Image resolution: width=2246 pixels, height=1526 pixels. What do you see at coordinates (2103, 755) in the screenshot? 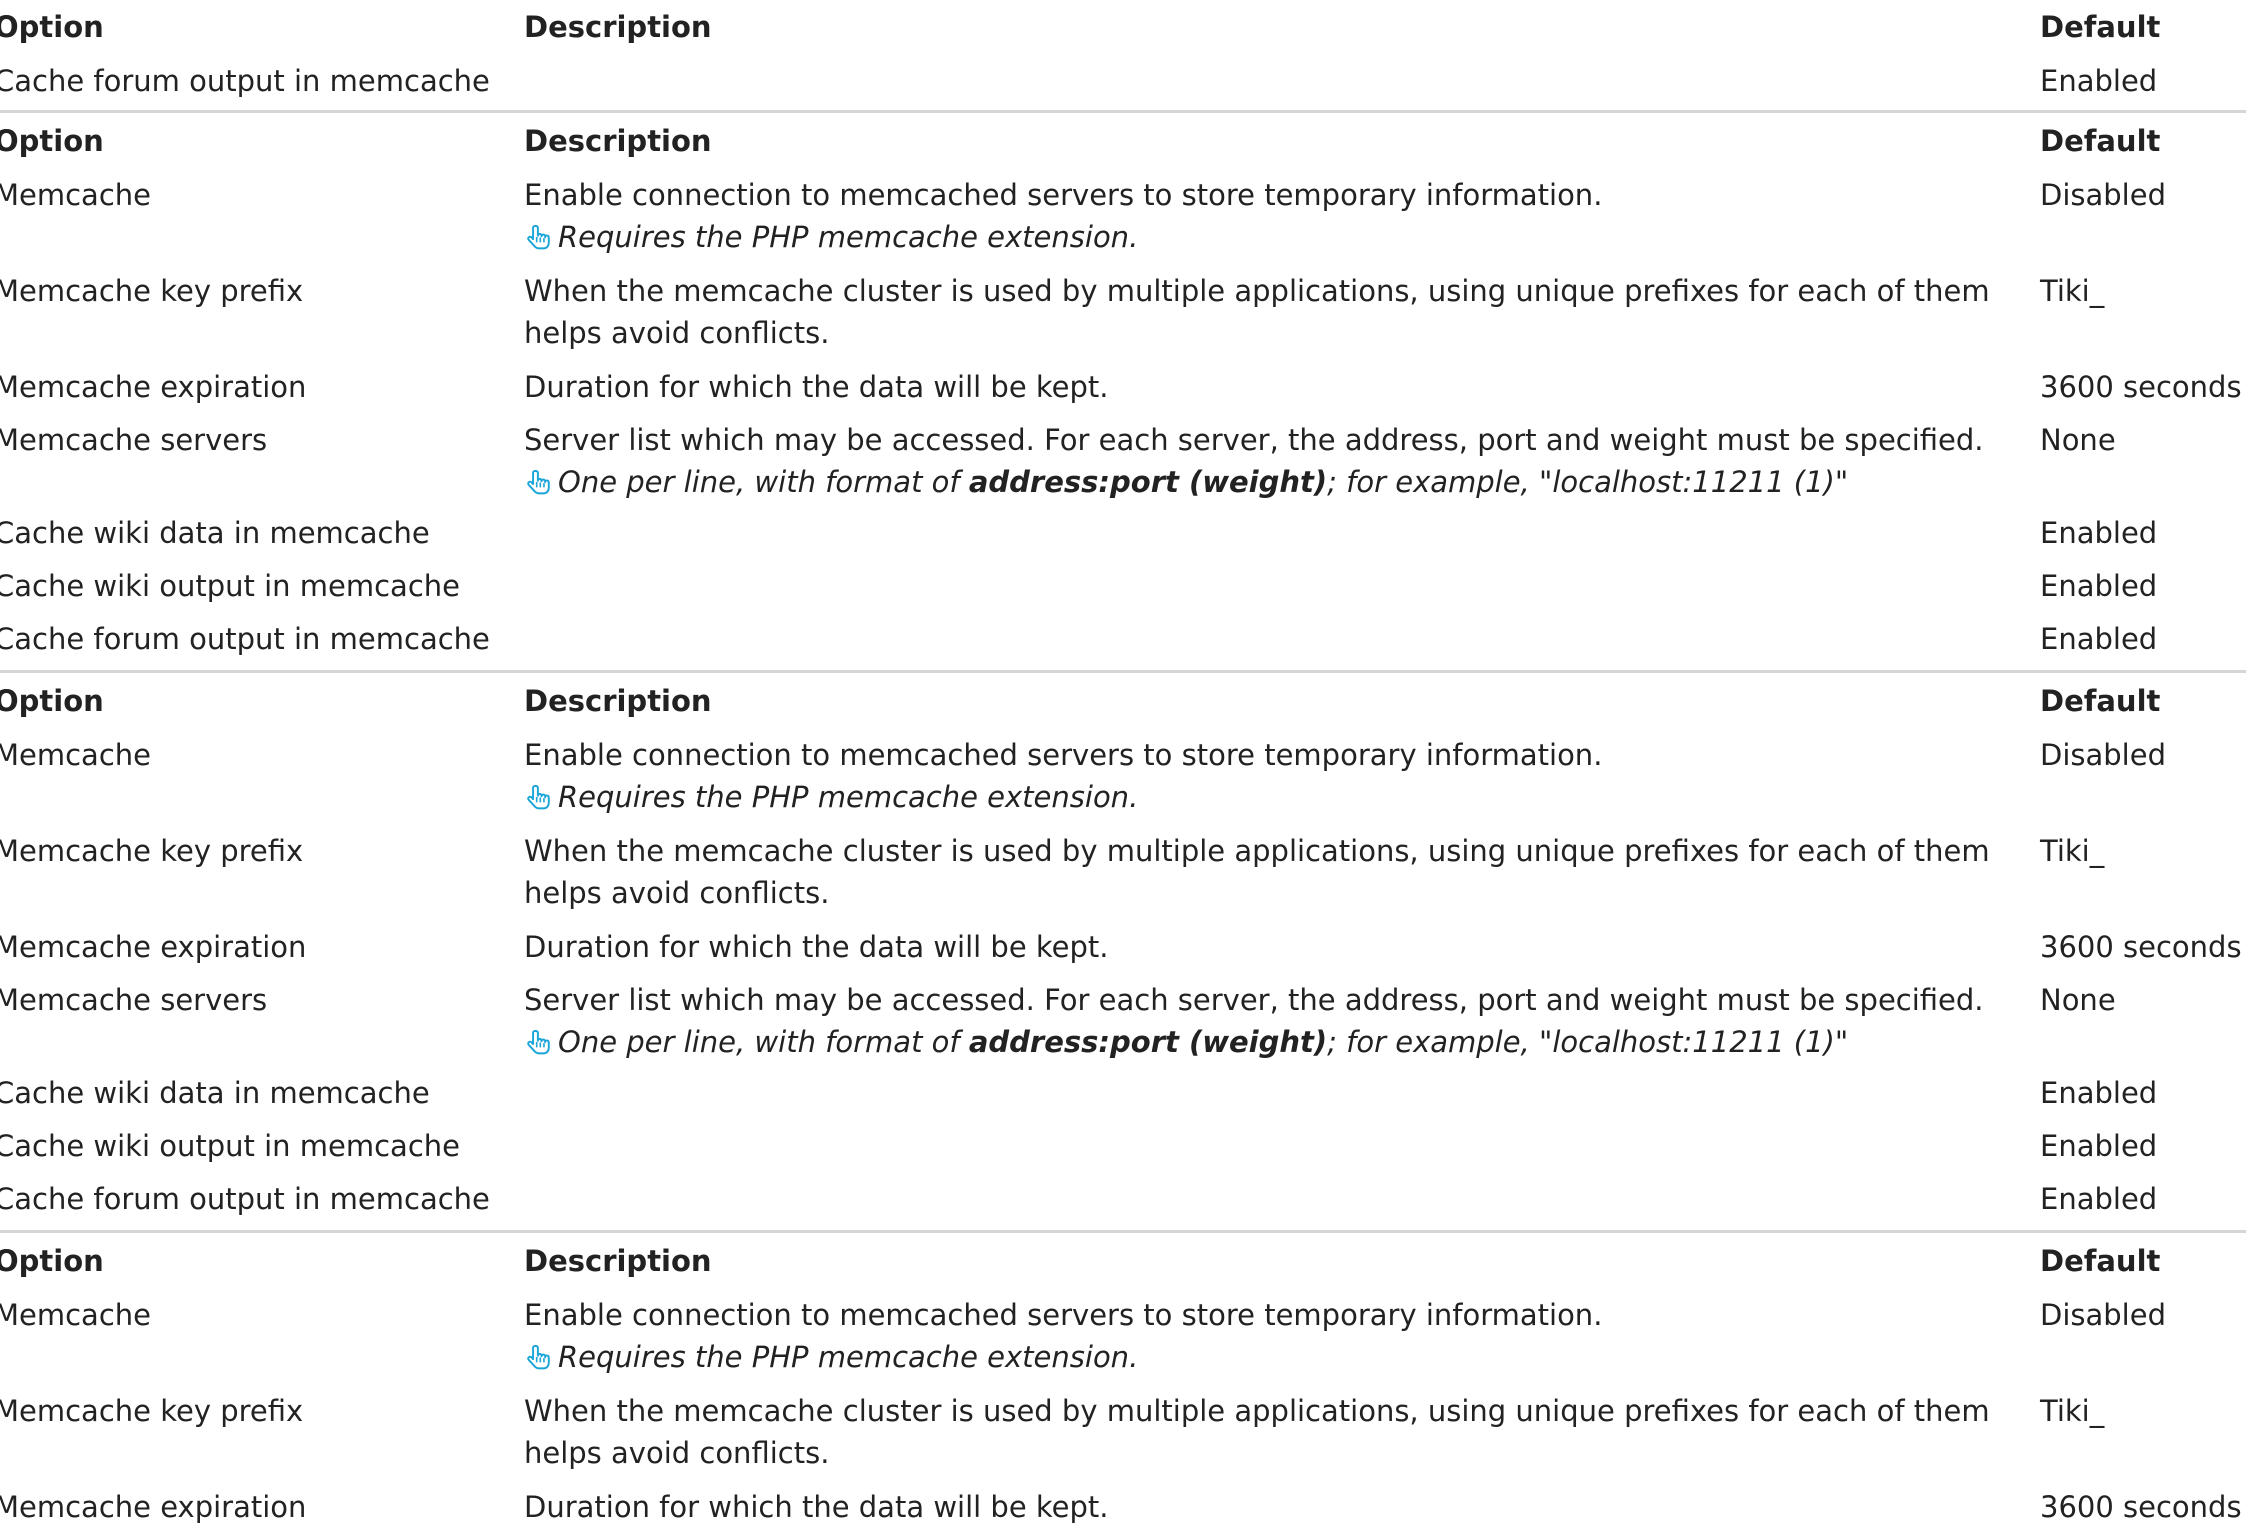
I see `option-default: Disabled` at bounding box center [2103, 755].